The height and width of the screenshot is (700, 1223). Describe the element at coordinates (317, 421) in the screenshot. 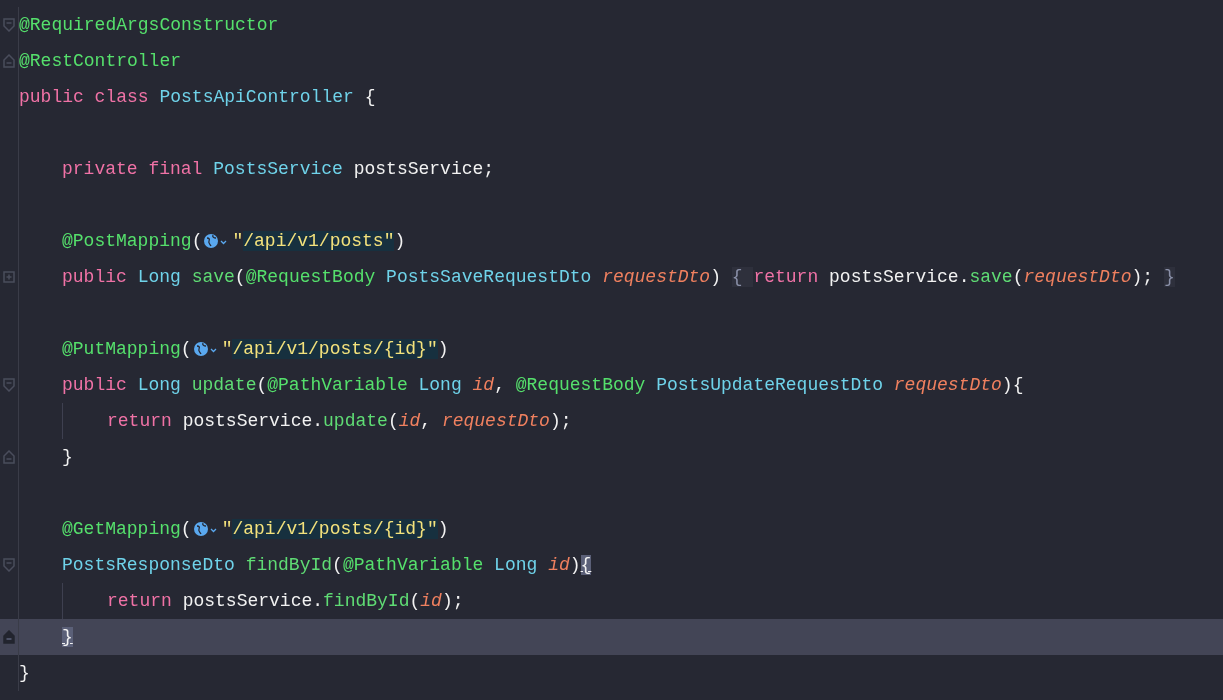

I see `code-text: return postsService.update(id, requestDto);` at that location.